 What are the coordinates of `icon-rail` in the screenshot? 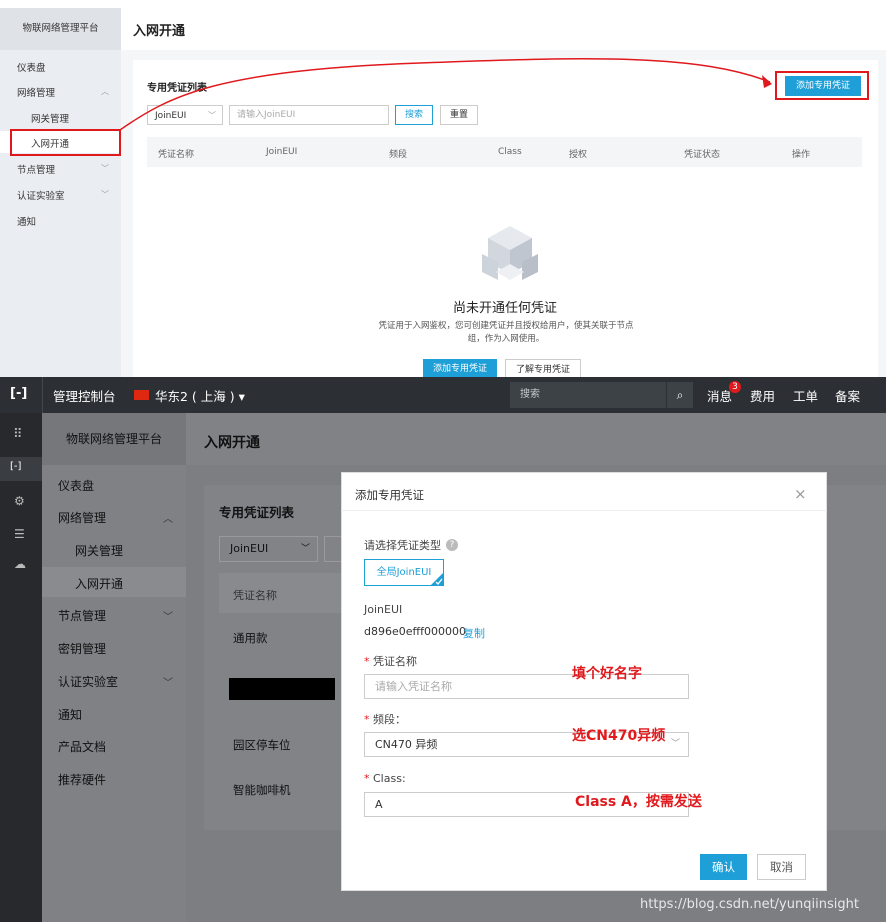 It's located at (21, 667).